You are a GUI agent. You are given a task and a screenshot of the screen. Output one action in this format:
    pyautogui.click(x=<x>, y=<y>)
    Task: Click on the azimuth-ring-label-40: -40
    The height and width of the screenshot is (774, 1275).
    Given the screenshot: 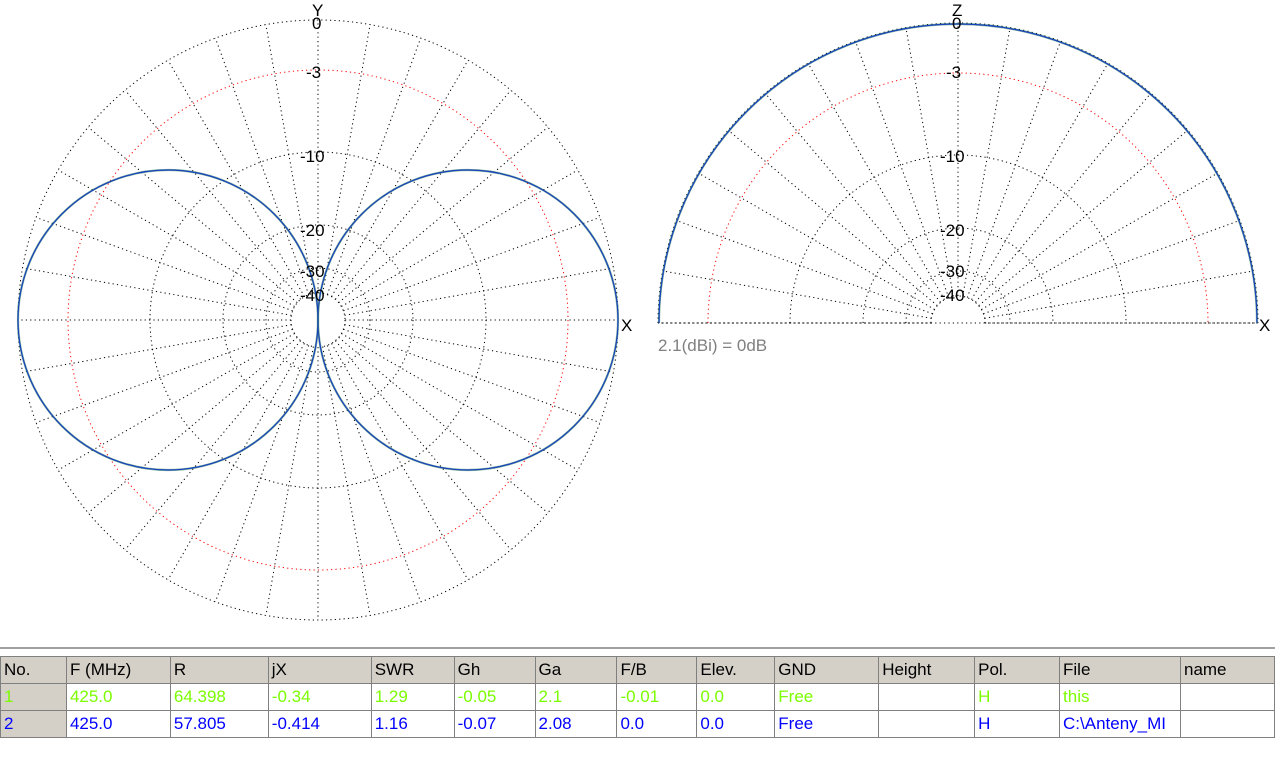 What is the action you would take?
    pyautogui.click(x=312, y=295)
    